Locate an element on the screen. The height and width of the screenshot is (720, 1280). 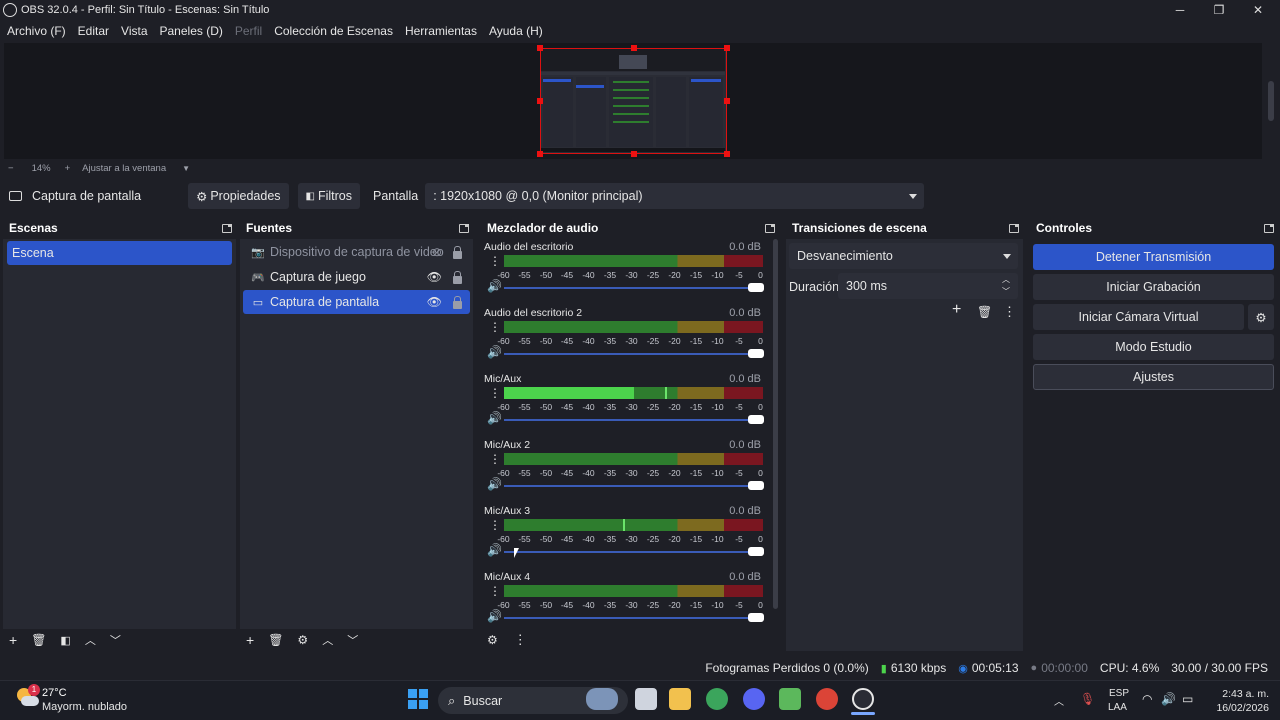
clock-time: 2:43 a. m. is located at coordinates (1240, 694).